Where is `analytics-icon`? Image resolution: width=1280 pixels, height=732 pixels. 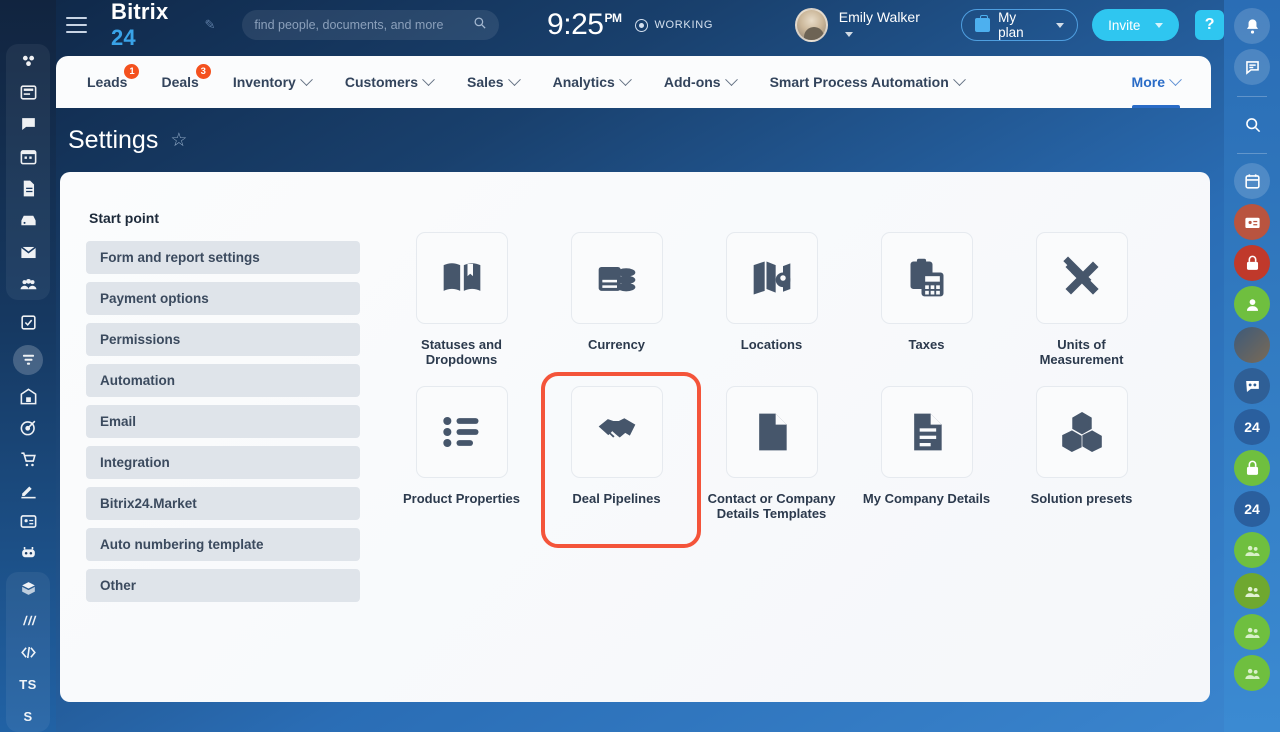
analytics-icon is located at coordinates (28, 620).